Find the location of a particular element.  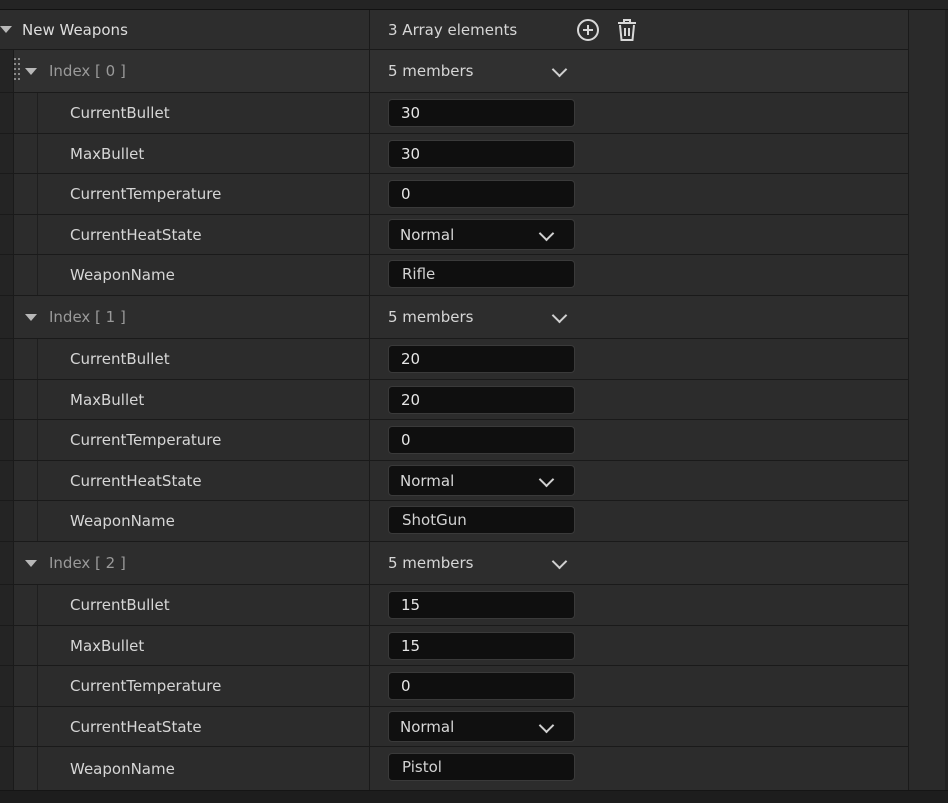

prop-row-current-bullet: CurrentBullet 30 is located at coordinates (454, 113).